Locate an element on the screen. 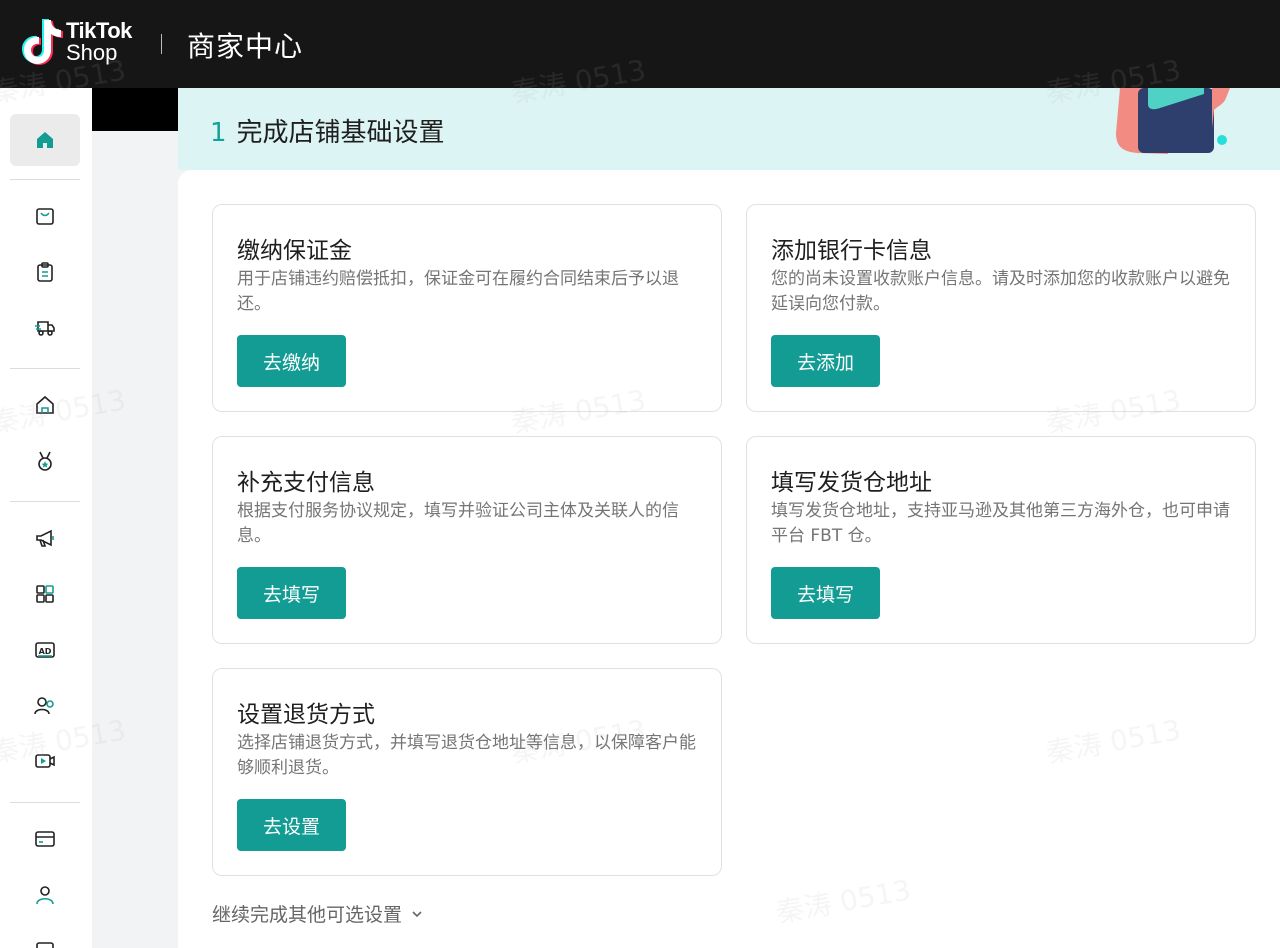 This screenshot has height=948, width=1280. sidebar: AD is located at coordinates (46, 518).